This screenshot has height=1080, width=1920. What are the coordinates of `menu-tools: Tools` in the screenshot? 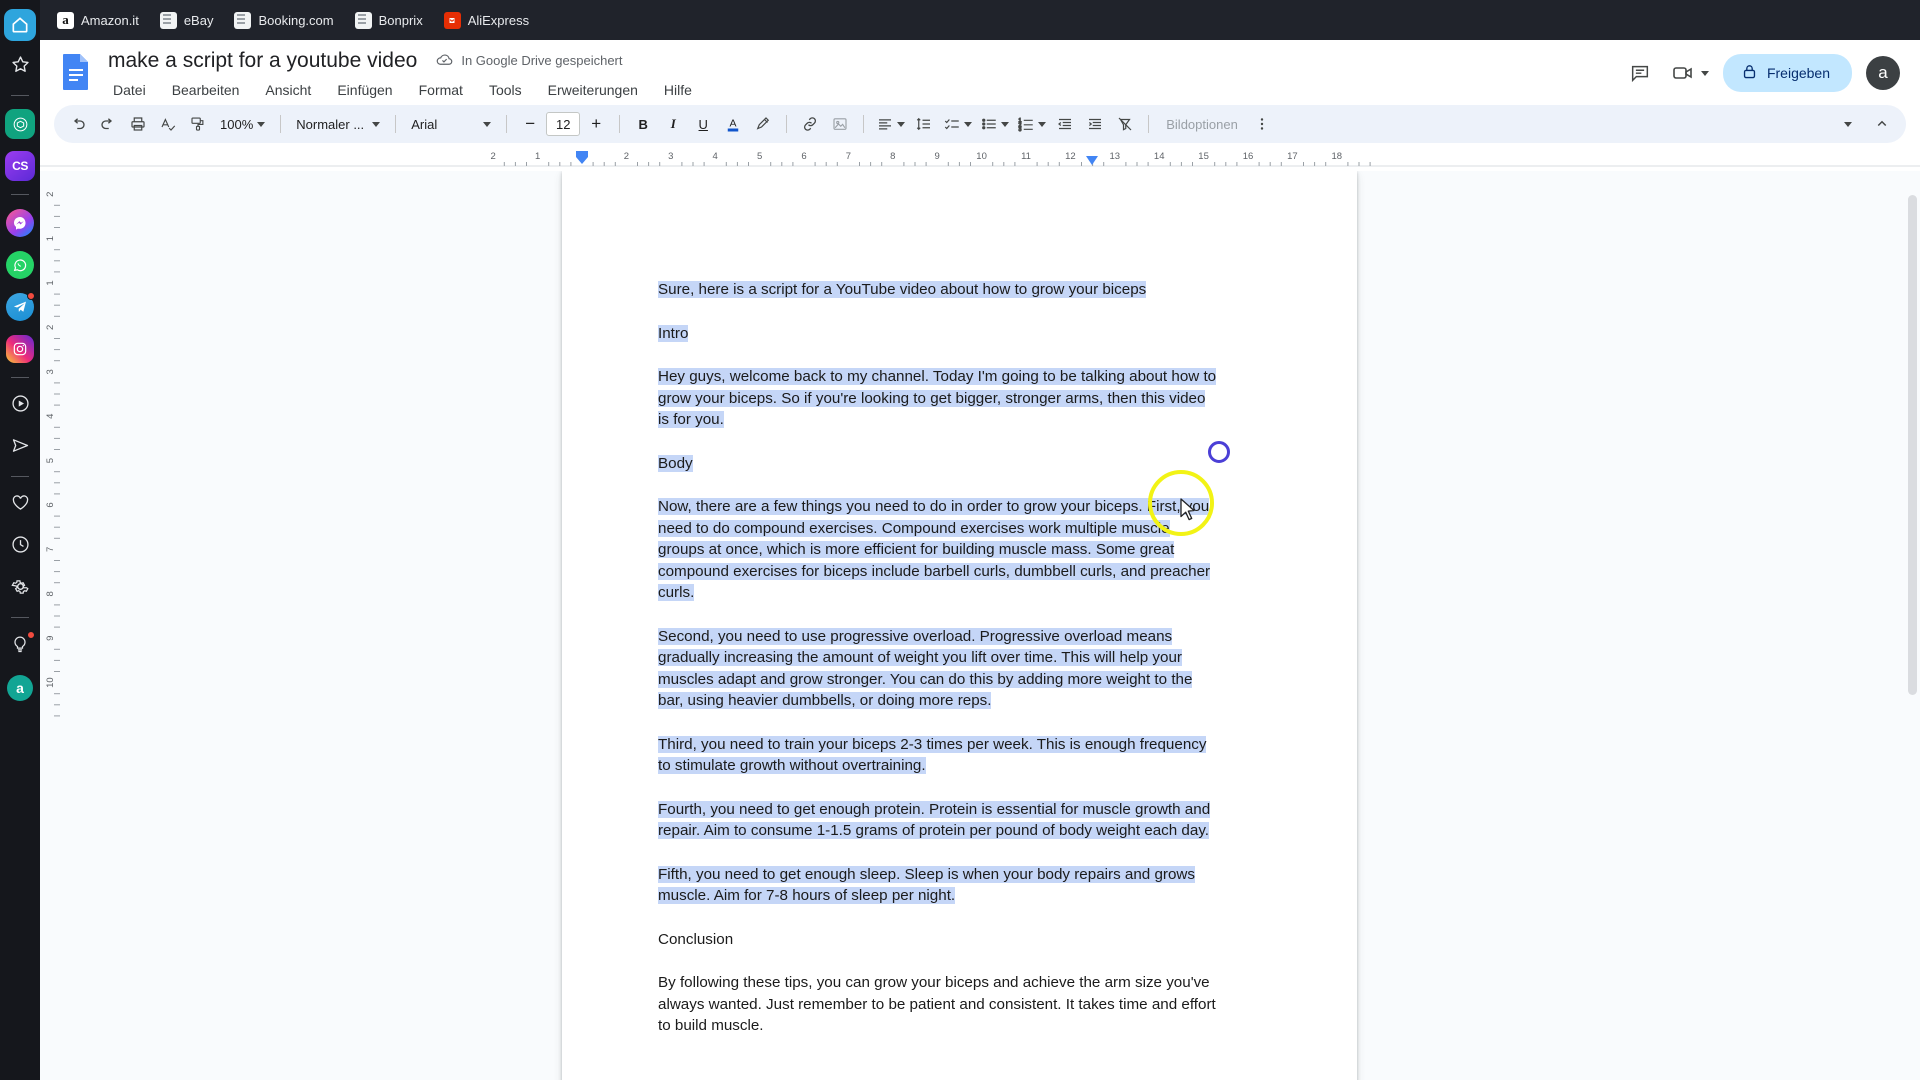 It's located at (505, 90).